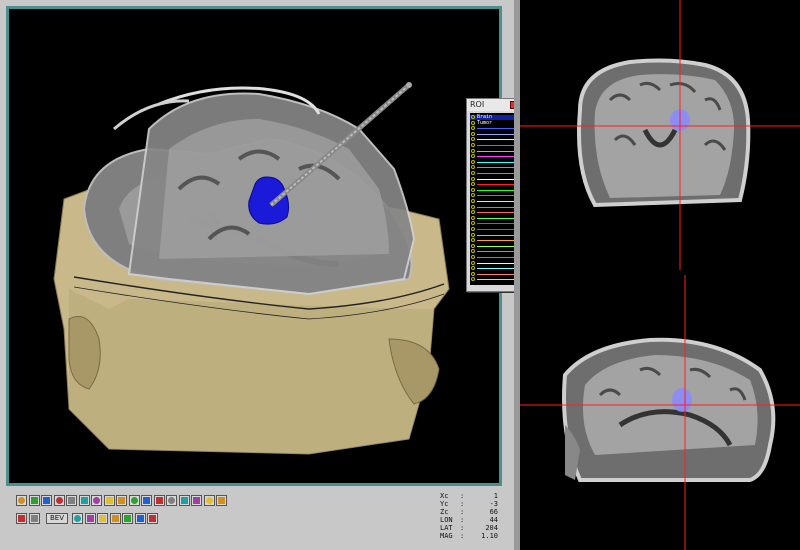 The width and height of the screenshot is (800, 550). Describe the element at coordinates (57, 518) in the screenshot. I see `bev-button: BEV` at that location.